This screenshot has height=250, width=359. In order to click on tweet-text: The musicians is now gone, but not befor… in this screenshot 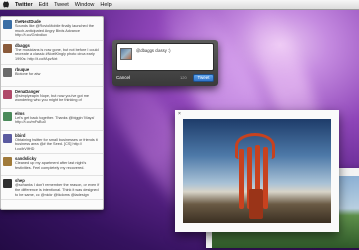, I will do `click(57, 54)`.